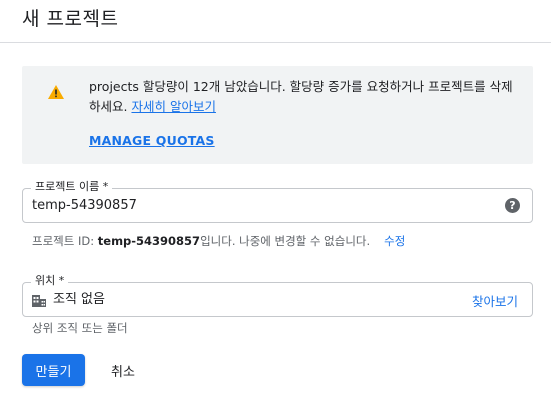 Image resolution: width=551 pixels, height=403 pixels. I want to click on warning-icon, so click(56, 92).